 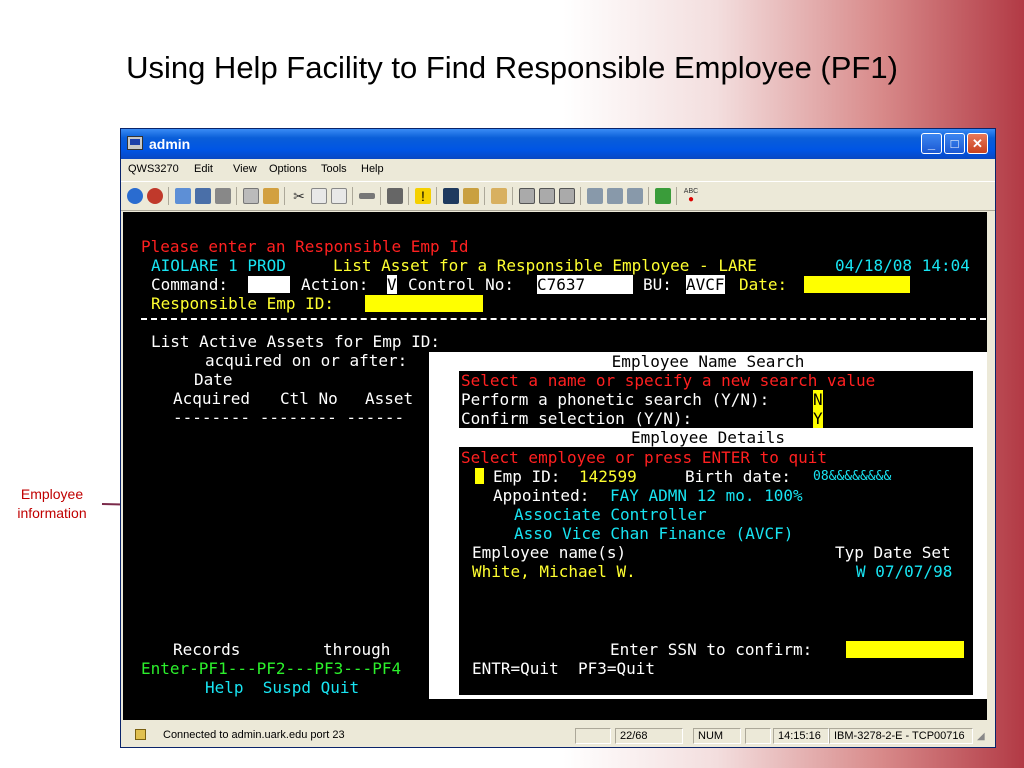 I want to click on col-dashes: -------- -------- ------, so click(x=289, y=417).